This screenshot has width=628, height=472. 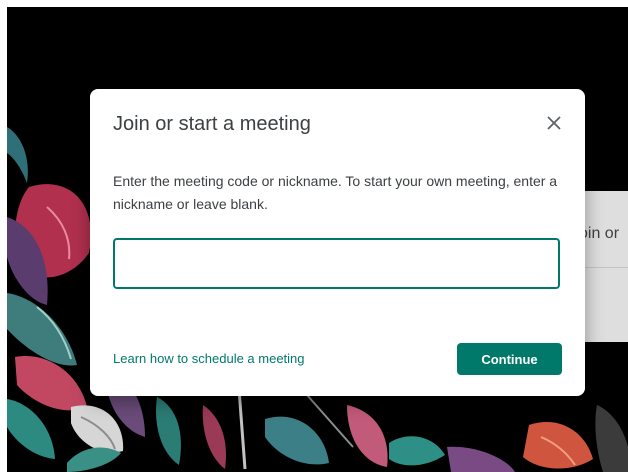 I want to click on background-panel-text: oin or, so click(x=599, y=233).